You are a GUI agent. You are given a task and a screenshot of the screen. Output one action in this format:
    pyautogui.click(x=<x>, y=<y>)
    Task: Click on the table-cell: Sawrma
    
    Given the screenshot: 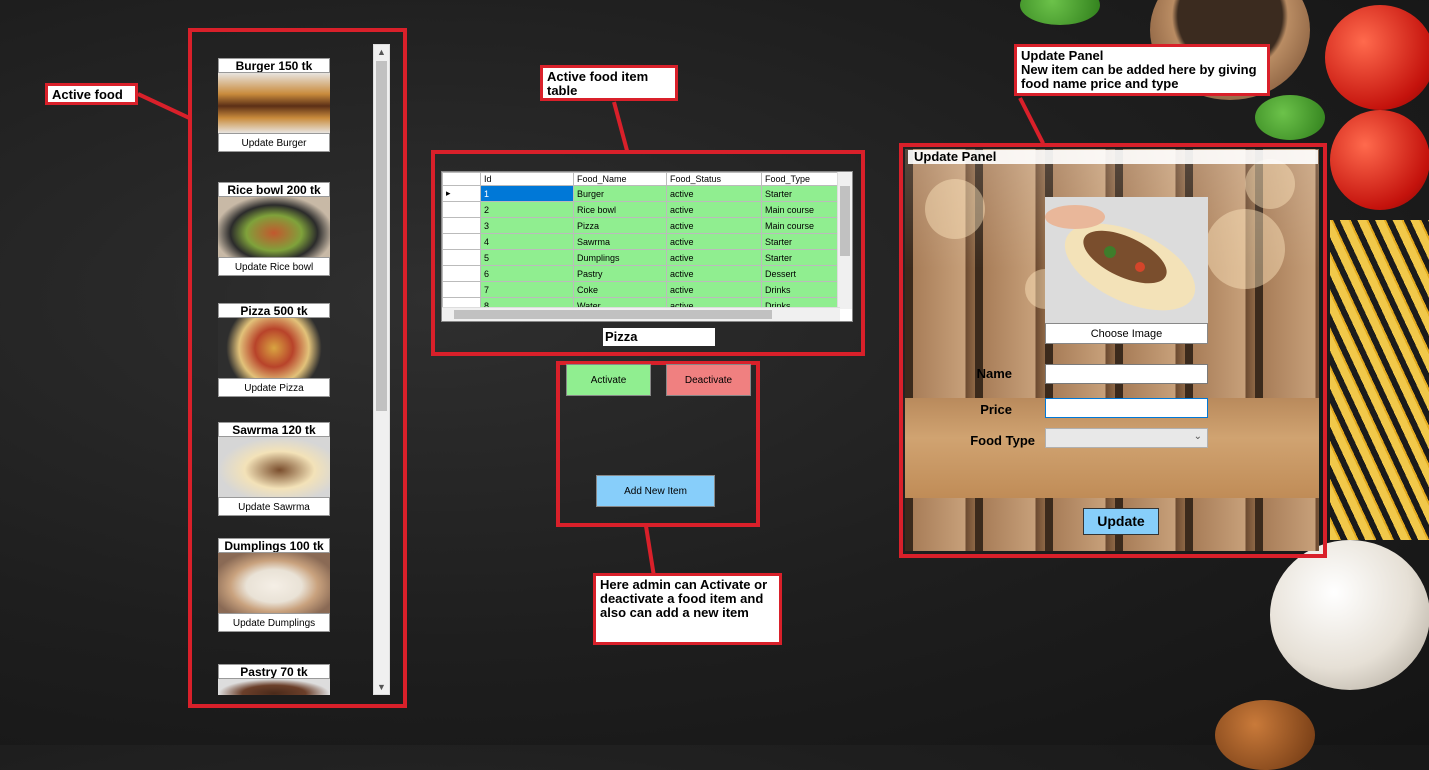 What is the action you would take?
    pyautogui.click(x=620, y=241)
    